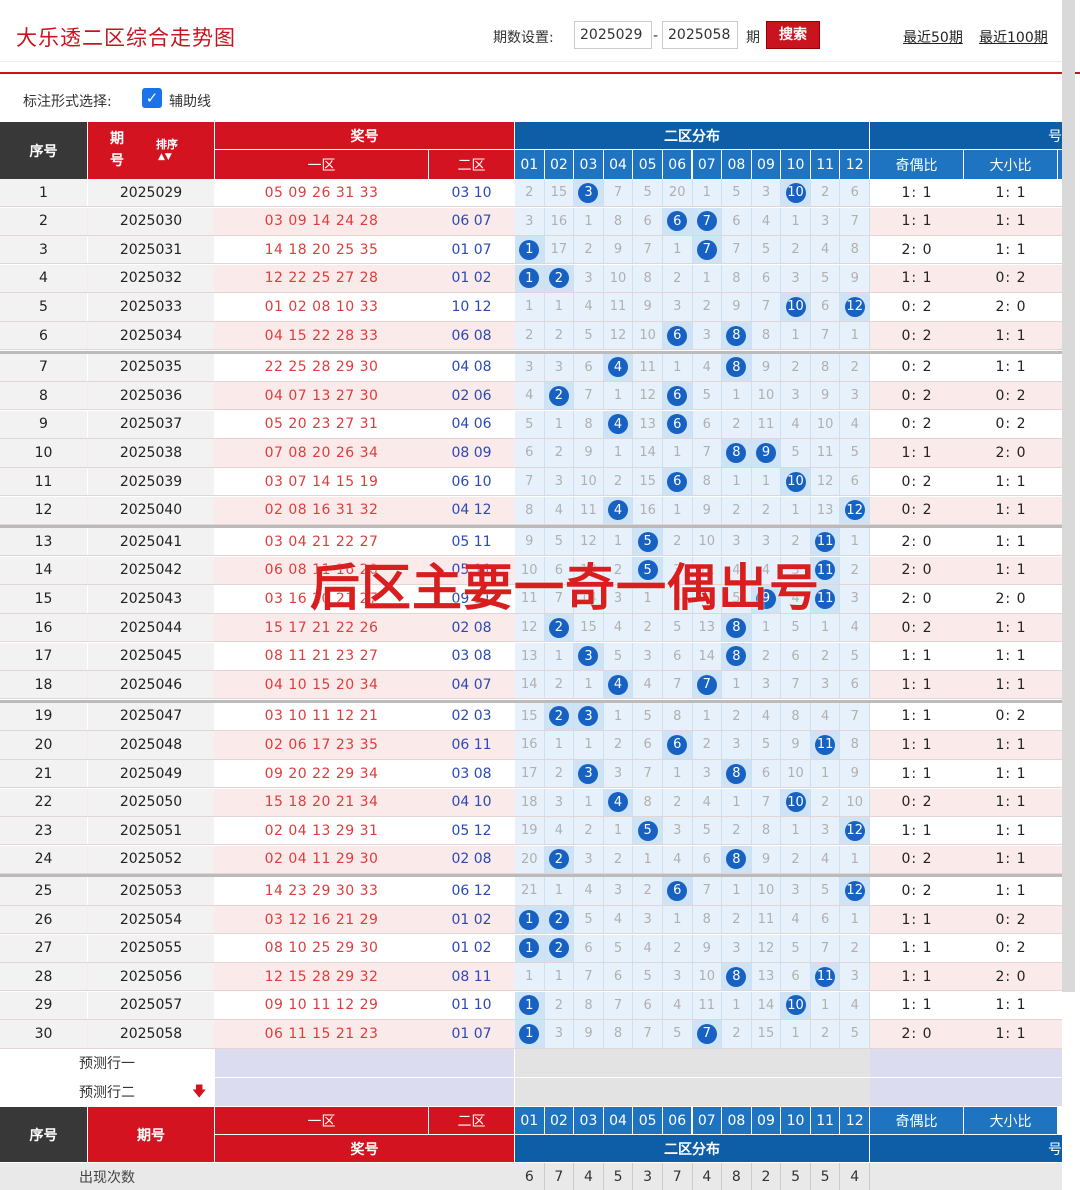 The width and height of the screenshot is (1080, 1190). What do you see at coordinates (529, 919) in the screenshot?
I see `hit-ball: 1` at bounding box center [529, 919].